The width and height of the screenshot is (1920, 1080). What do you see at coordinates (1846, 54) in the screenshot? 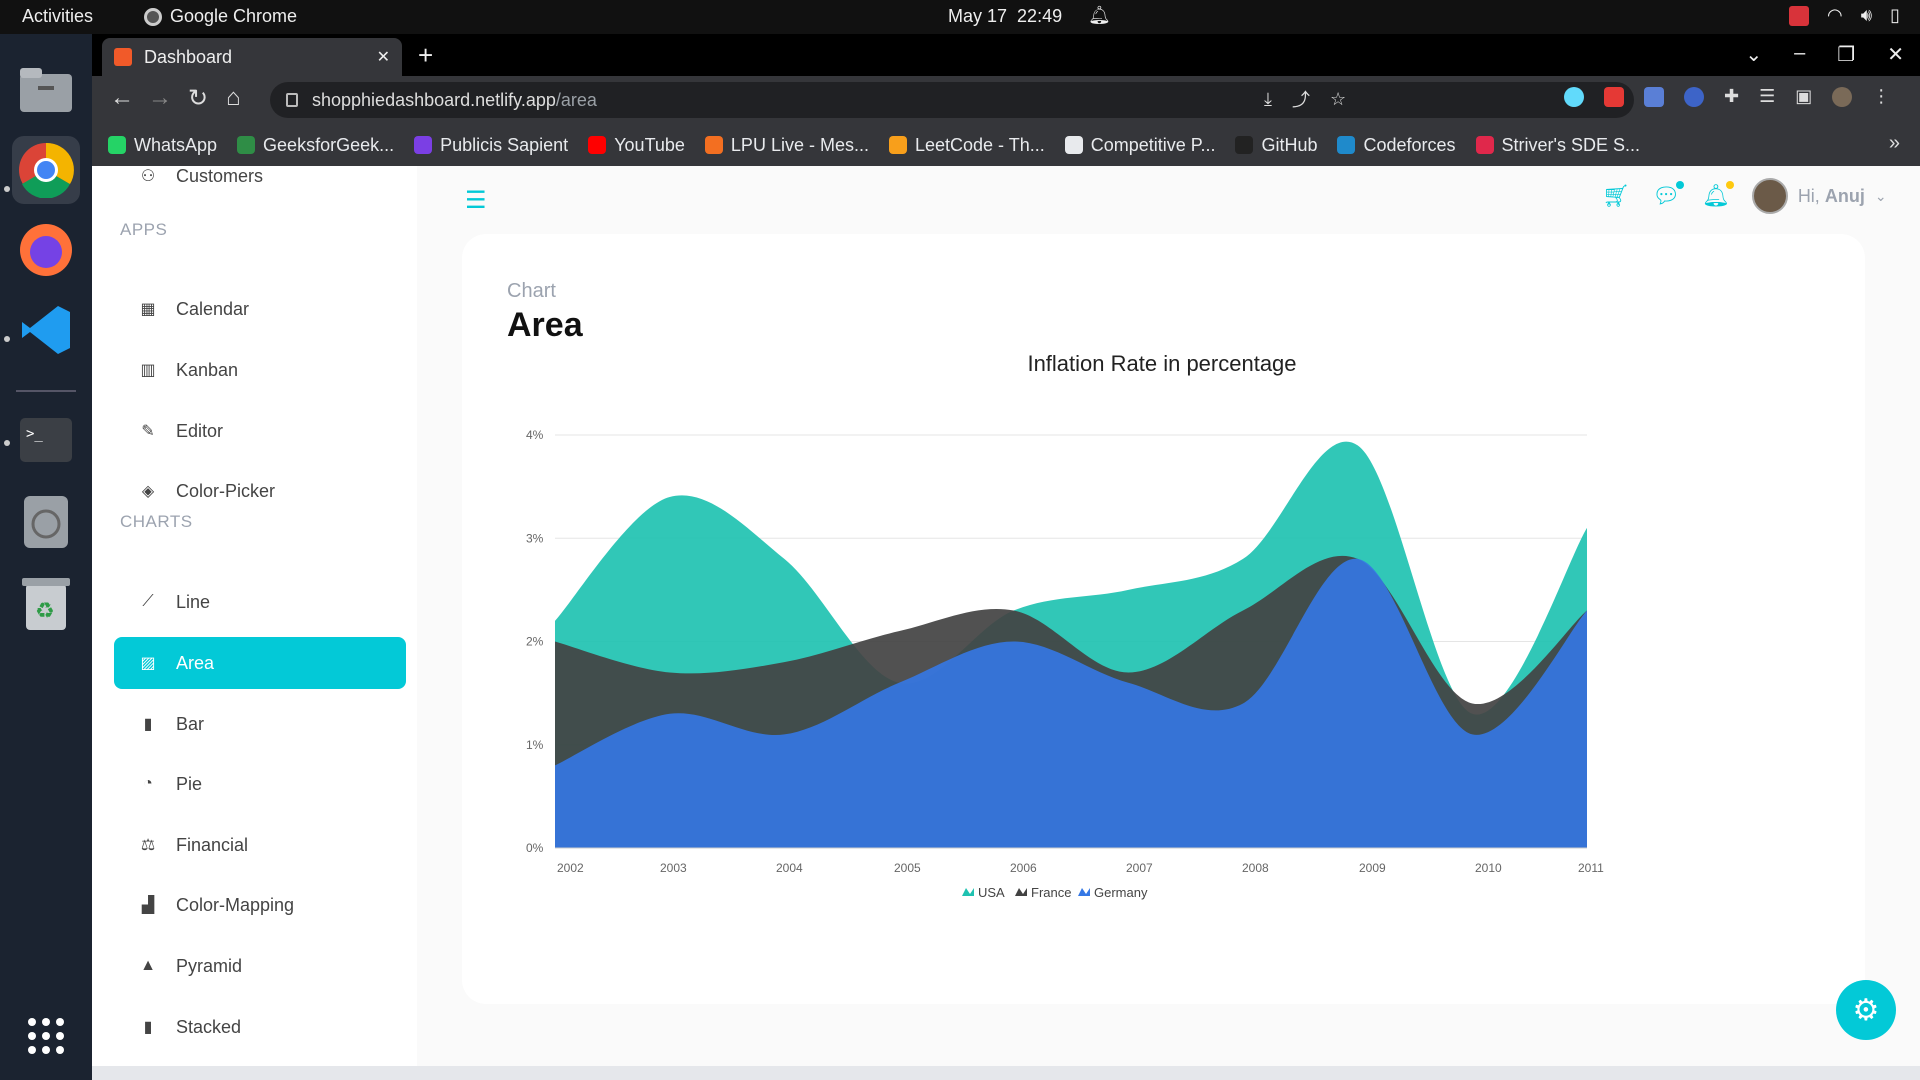
I see `restore-icon: ❐` at bounding box center [1846, 54].